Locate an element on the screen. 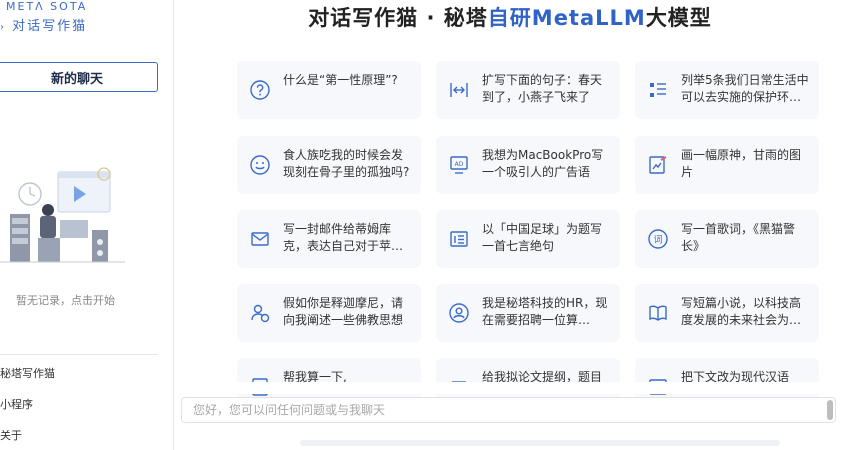  prompt-card: 什么是“第一性原理”? is located at coordinates (329, 90).